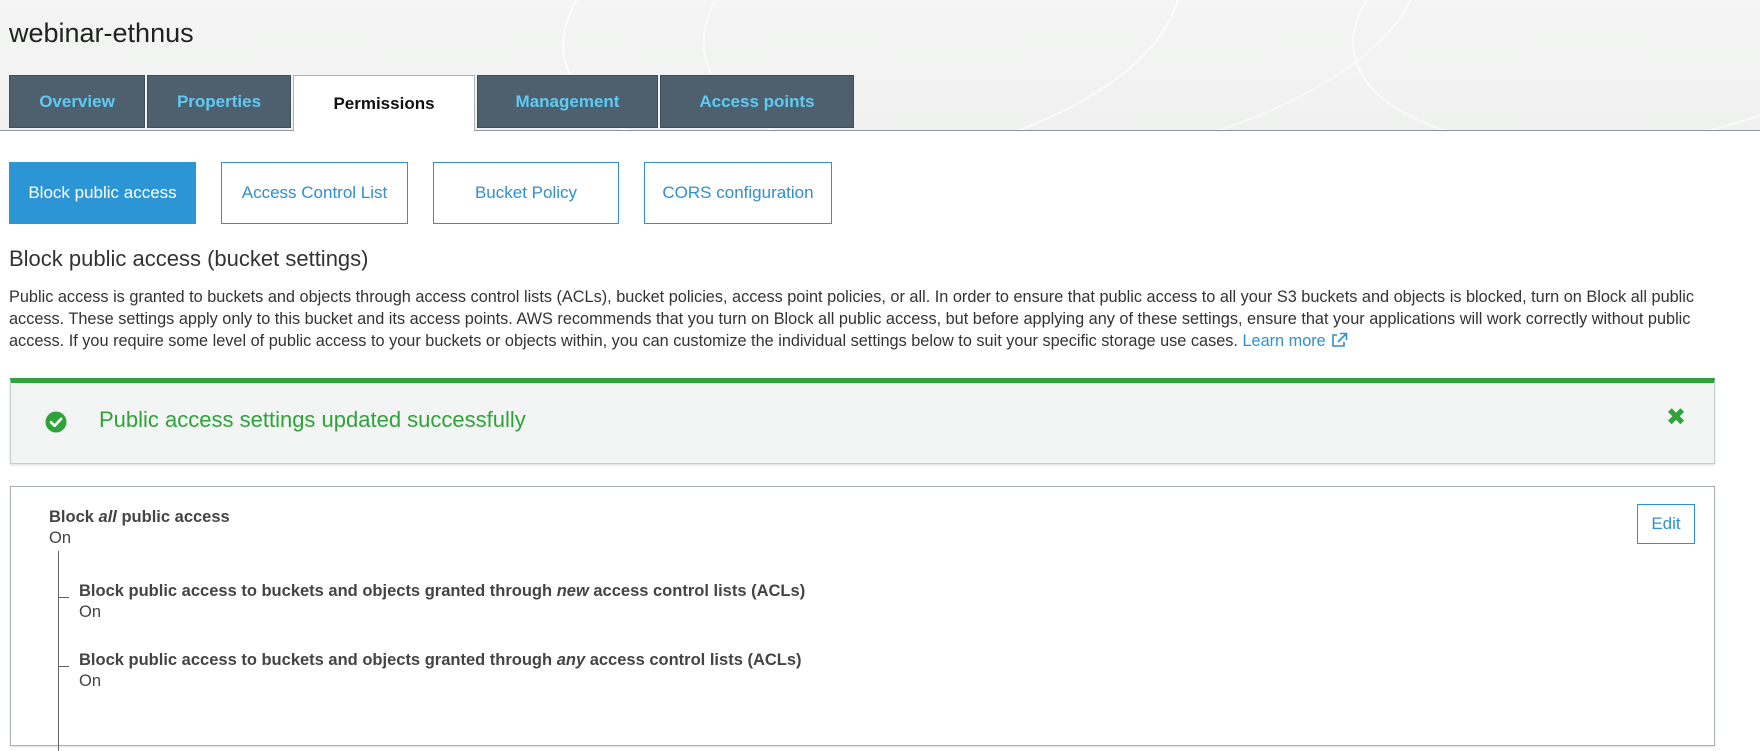 This screenshot has width=1760, height=751. What do you see at coordinates (74, 517) in the screenshot?
I see `setting-title-prefix: Block` at bounding box center [74, 517].